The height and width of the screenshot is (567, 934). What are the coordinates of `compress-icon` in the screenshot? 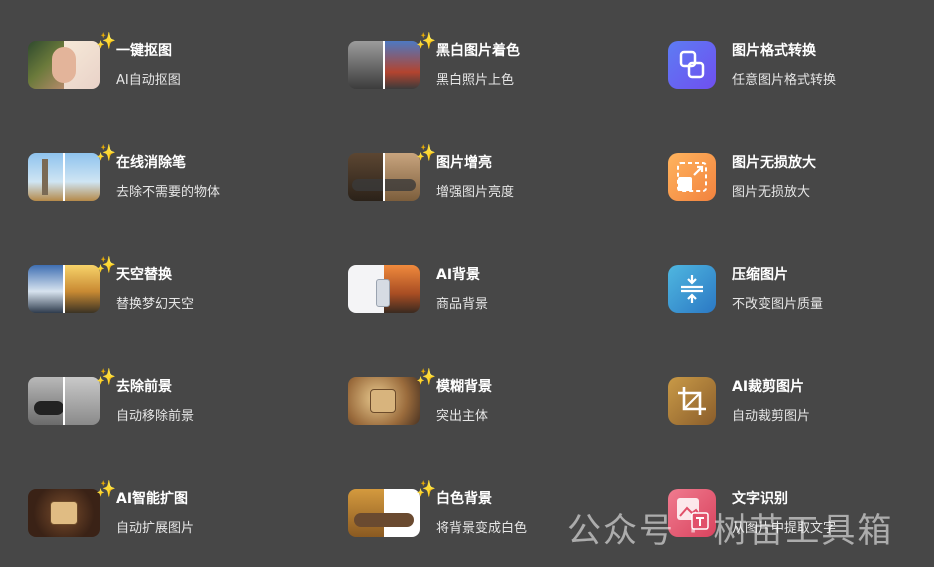 It's located at (692, 289).